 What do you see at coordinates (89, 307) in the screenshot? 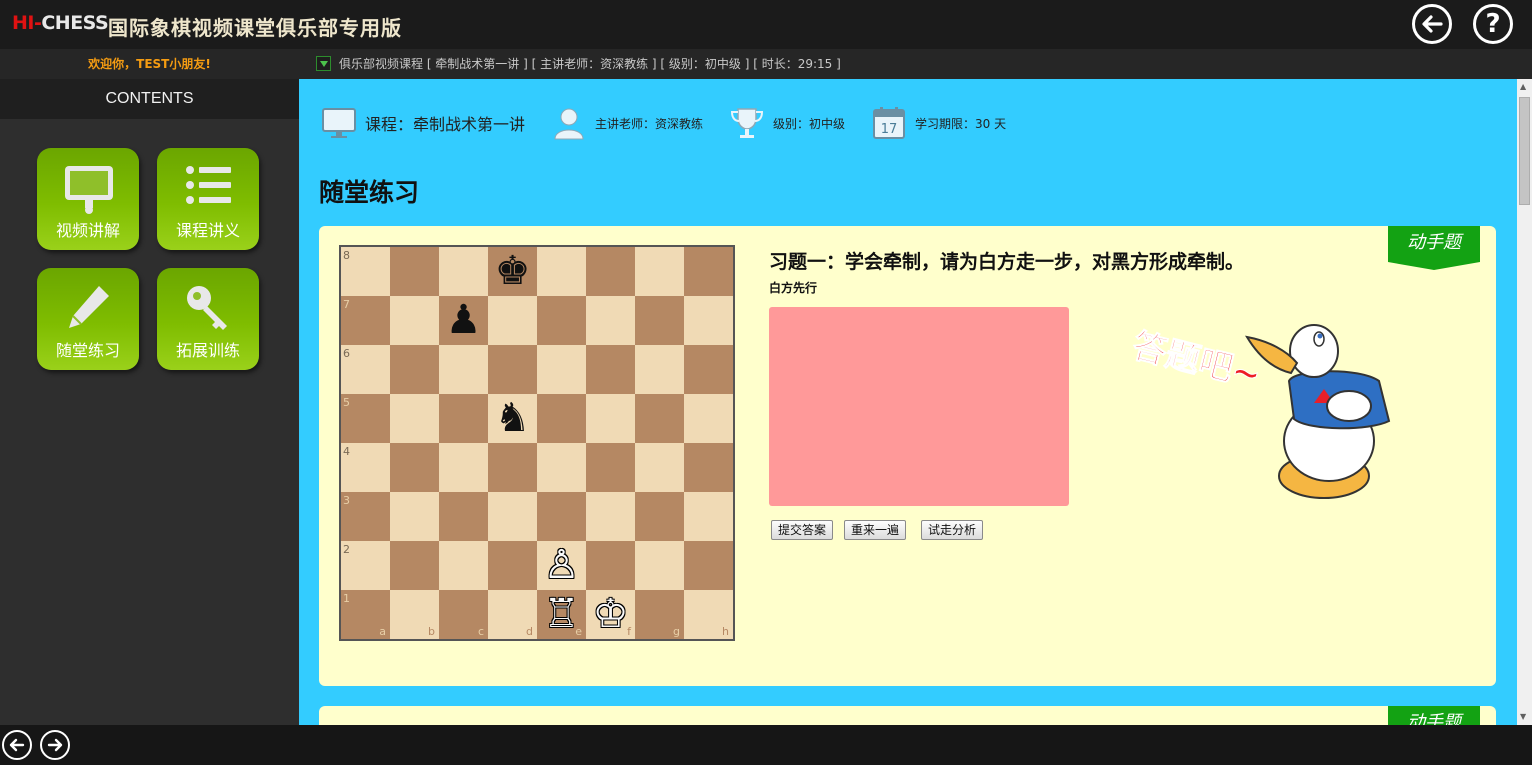
I see `pencil-icon` at bounding box center [89, 307].